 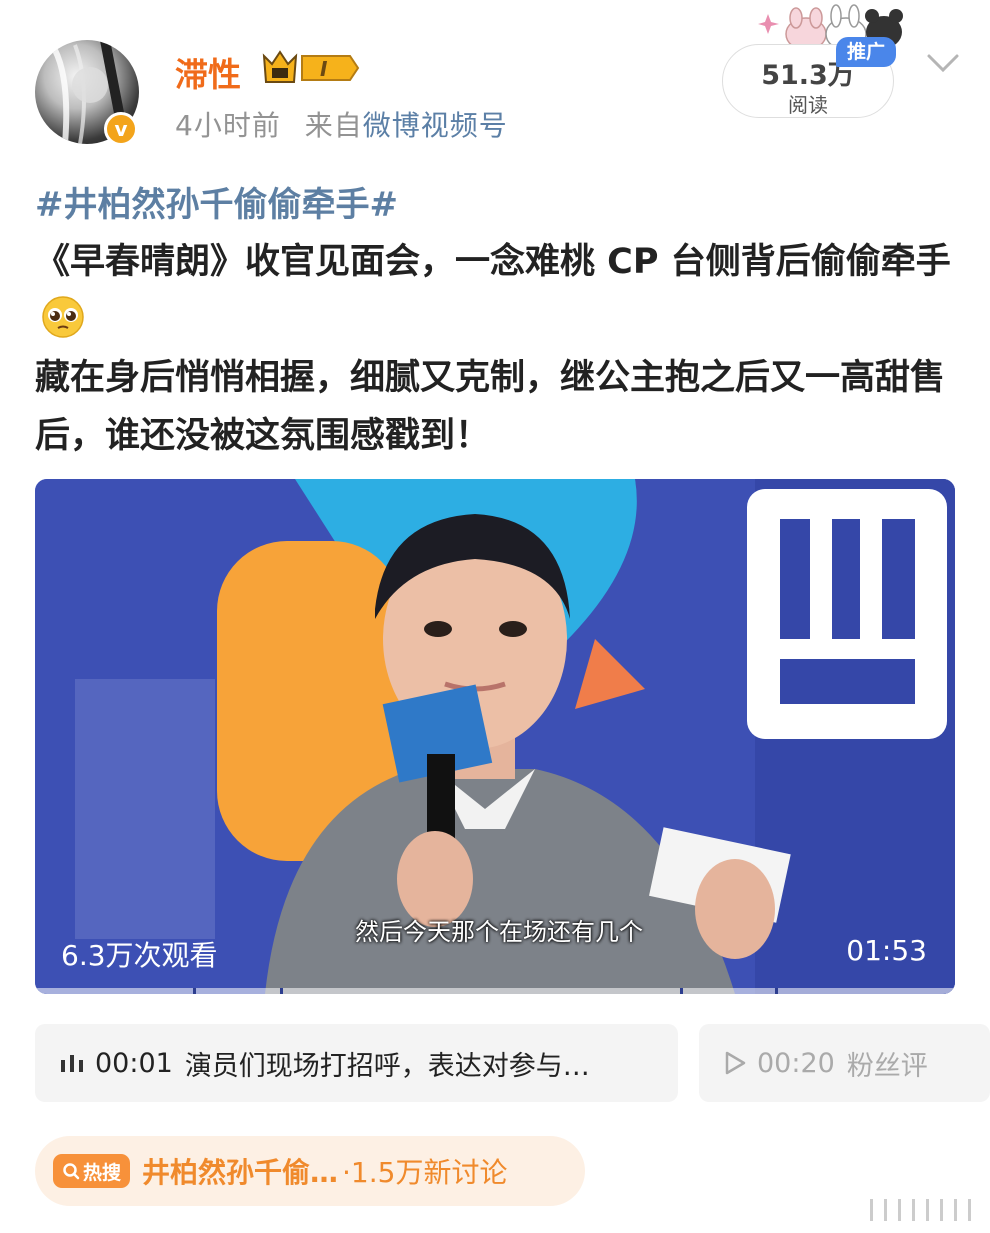 I want to click on chapter-progress-bar, so click(x=495, y=991).